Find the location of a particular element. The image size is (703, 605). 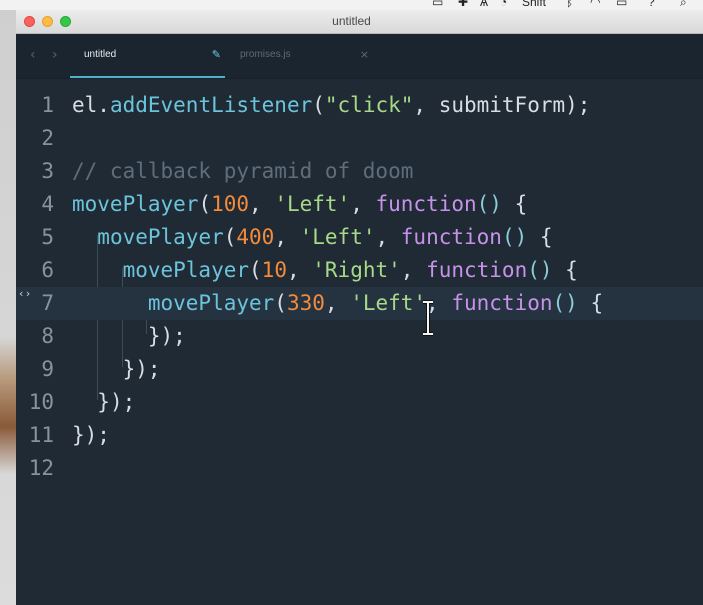

plugin-icon: ✚ is located at coordinates (463, 4).